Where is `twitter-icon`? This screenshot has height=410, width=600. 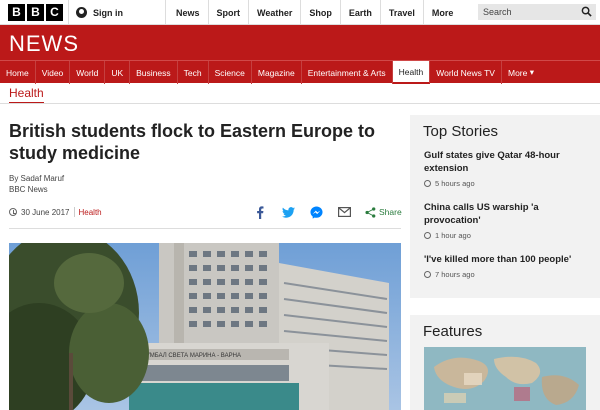
twitter-icon is located at coordinates (288, 212).